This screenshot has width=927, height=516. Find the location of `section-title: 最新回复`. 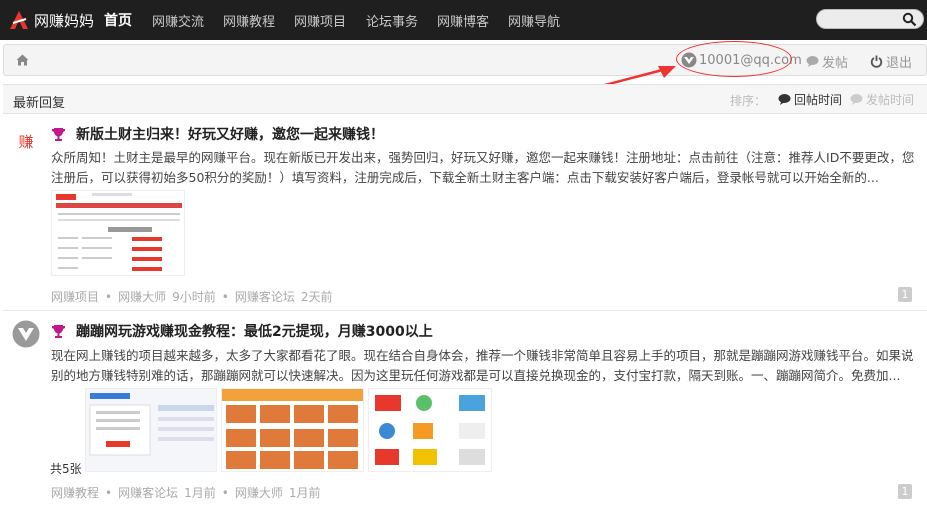

section-title: 最新回复 is located at coordinates (39, 103).